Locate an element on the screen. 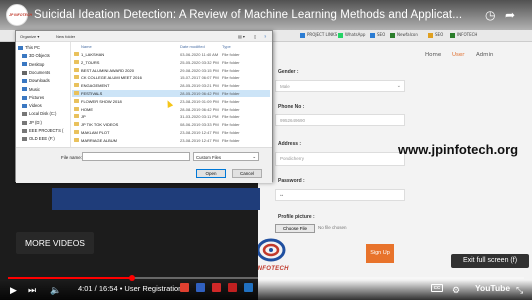 Image resolution: width=532 pixels, height=300 pixels. file-date: 08-06-2019 03:33 PM is located at coordinates (199, 125).